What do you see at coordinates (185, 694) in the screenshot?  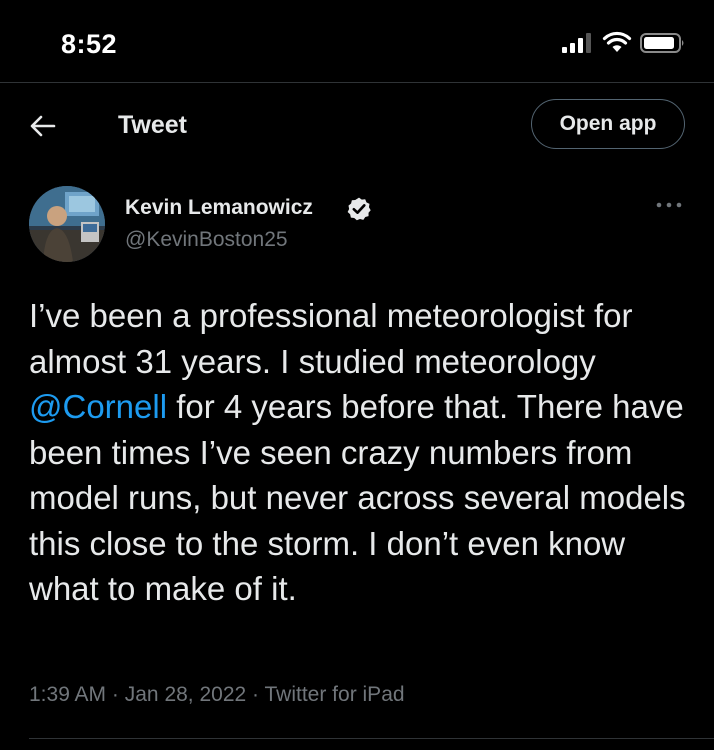 I see `tweet-date: Jan 28, 2022` at bounding box center [185, 694].